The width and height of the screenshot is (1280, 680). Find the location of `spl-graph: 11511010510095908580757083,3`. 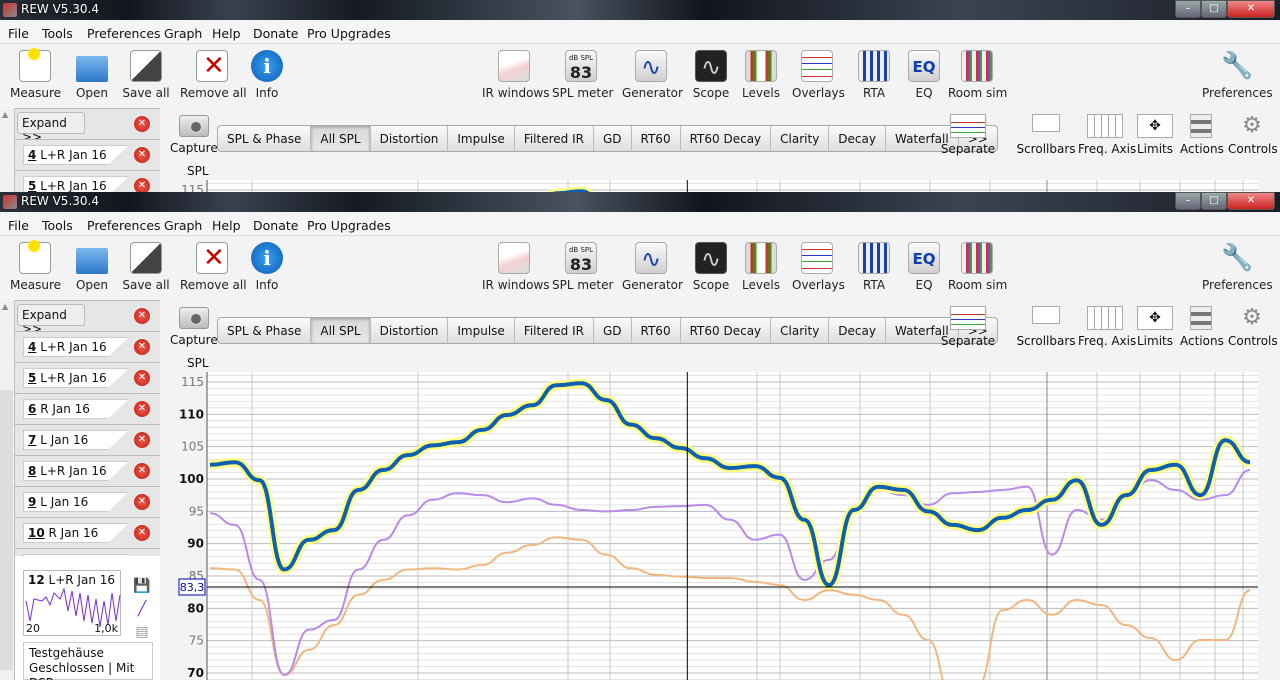

spl-graph: 11511010510095908580757083,3 is located at coordinates (640, 186).